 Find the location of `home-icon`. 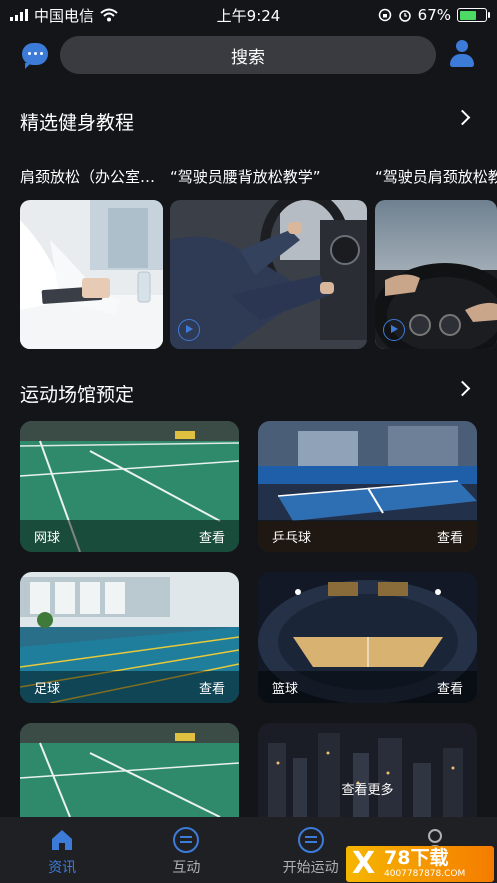

home-icon is located at coordinates (62, 840).